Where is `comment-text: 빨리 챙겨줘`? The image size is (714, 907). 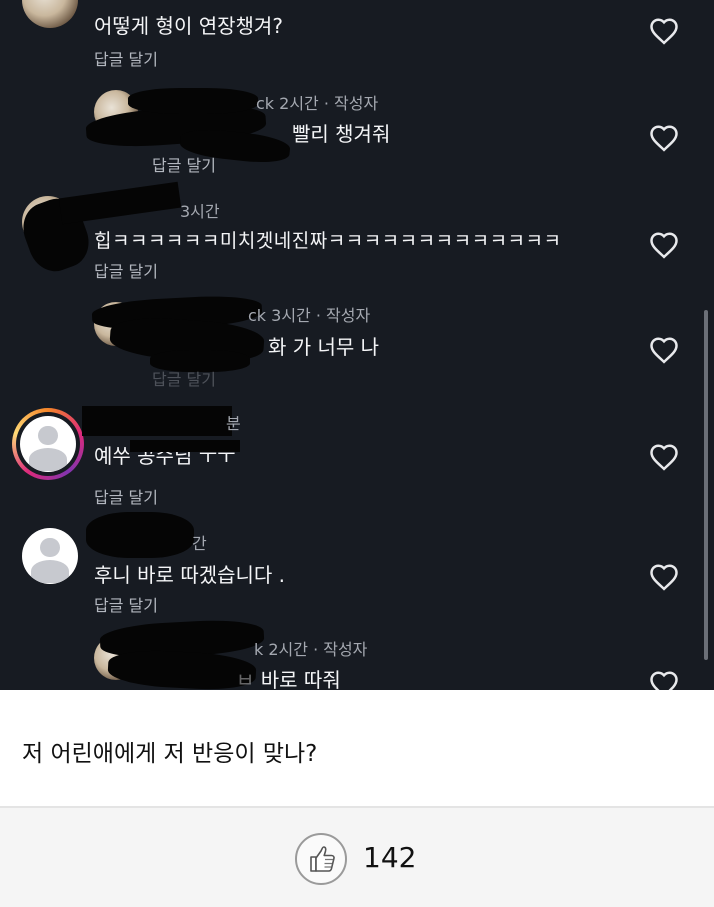
comment-text: 빨리 챙겨줘 is located at coordinates (341, 134).